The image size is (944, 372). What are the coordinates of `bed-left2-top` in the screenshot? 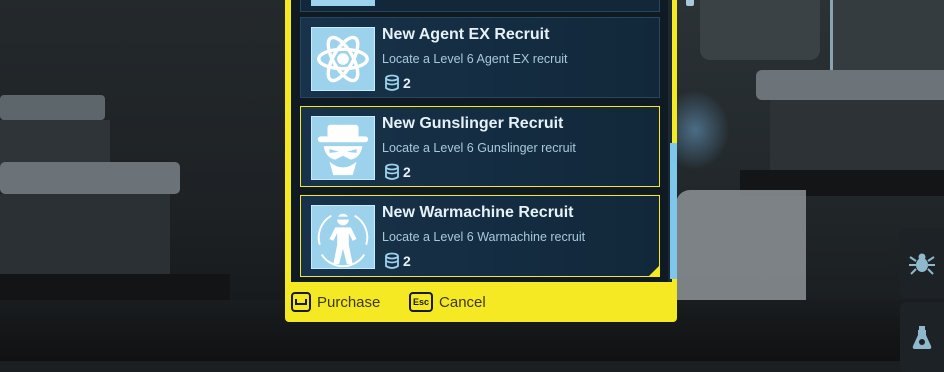 It's located at (90, 178).